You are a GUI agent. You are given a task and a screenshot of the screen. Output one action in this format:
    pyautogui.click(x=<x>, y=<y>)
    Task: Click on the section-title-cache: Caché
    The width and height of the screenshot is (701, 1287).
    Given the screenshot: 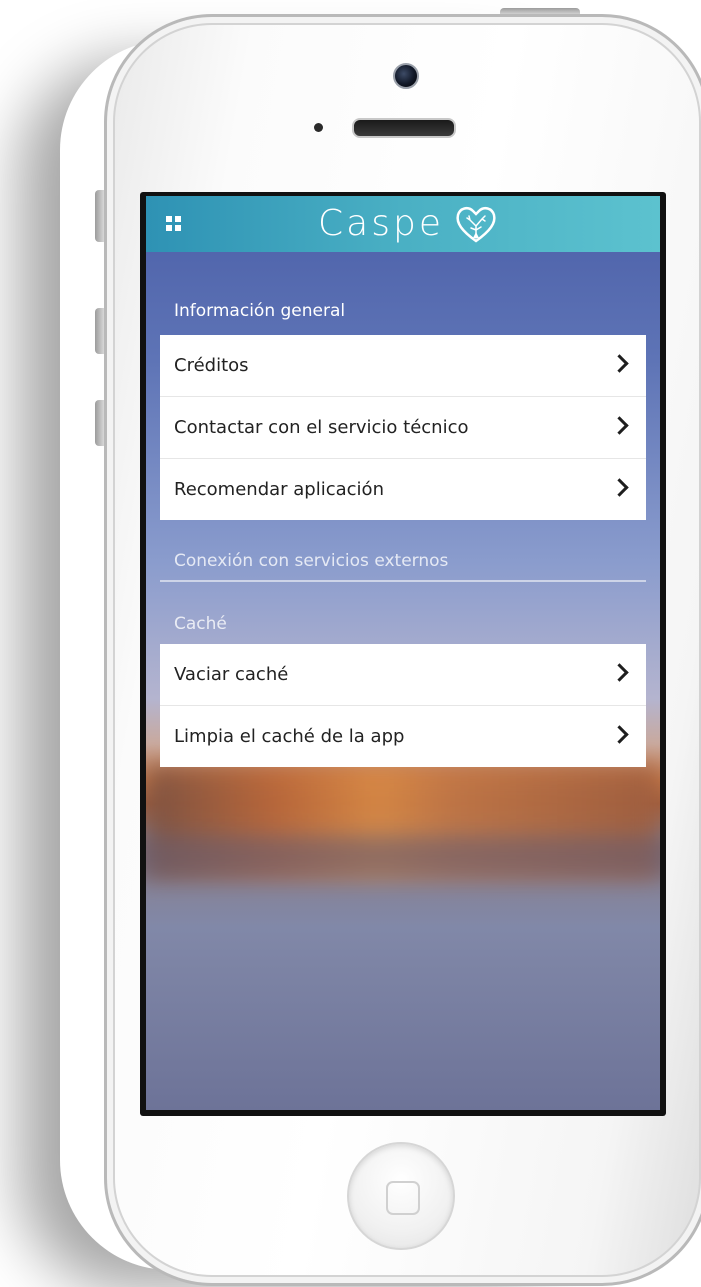 What is the action you would take?
    pyautogui.click(x=200, y=624)
    